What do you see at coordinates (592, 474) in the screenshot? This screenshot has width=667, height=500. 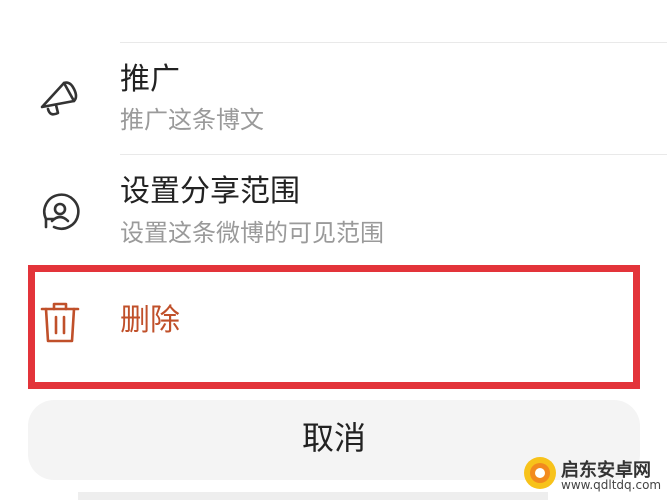 I see `watermark: 启东安卓网 www.qdltdq.com` at bounding box center [592, 474].